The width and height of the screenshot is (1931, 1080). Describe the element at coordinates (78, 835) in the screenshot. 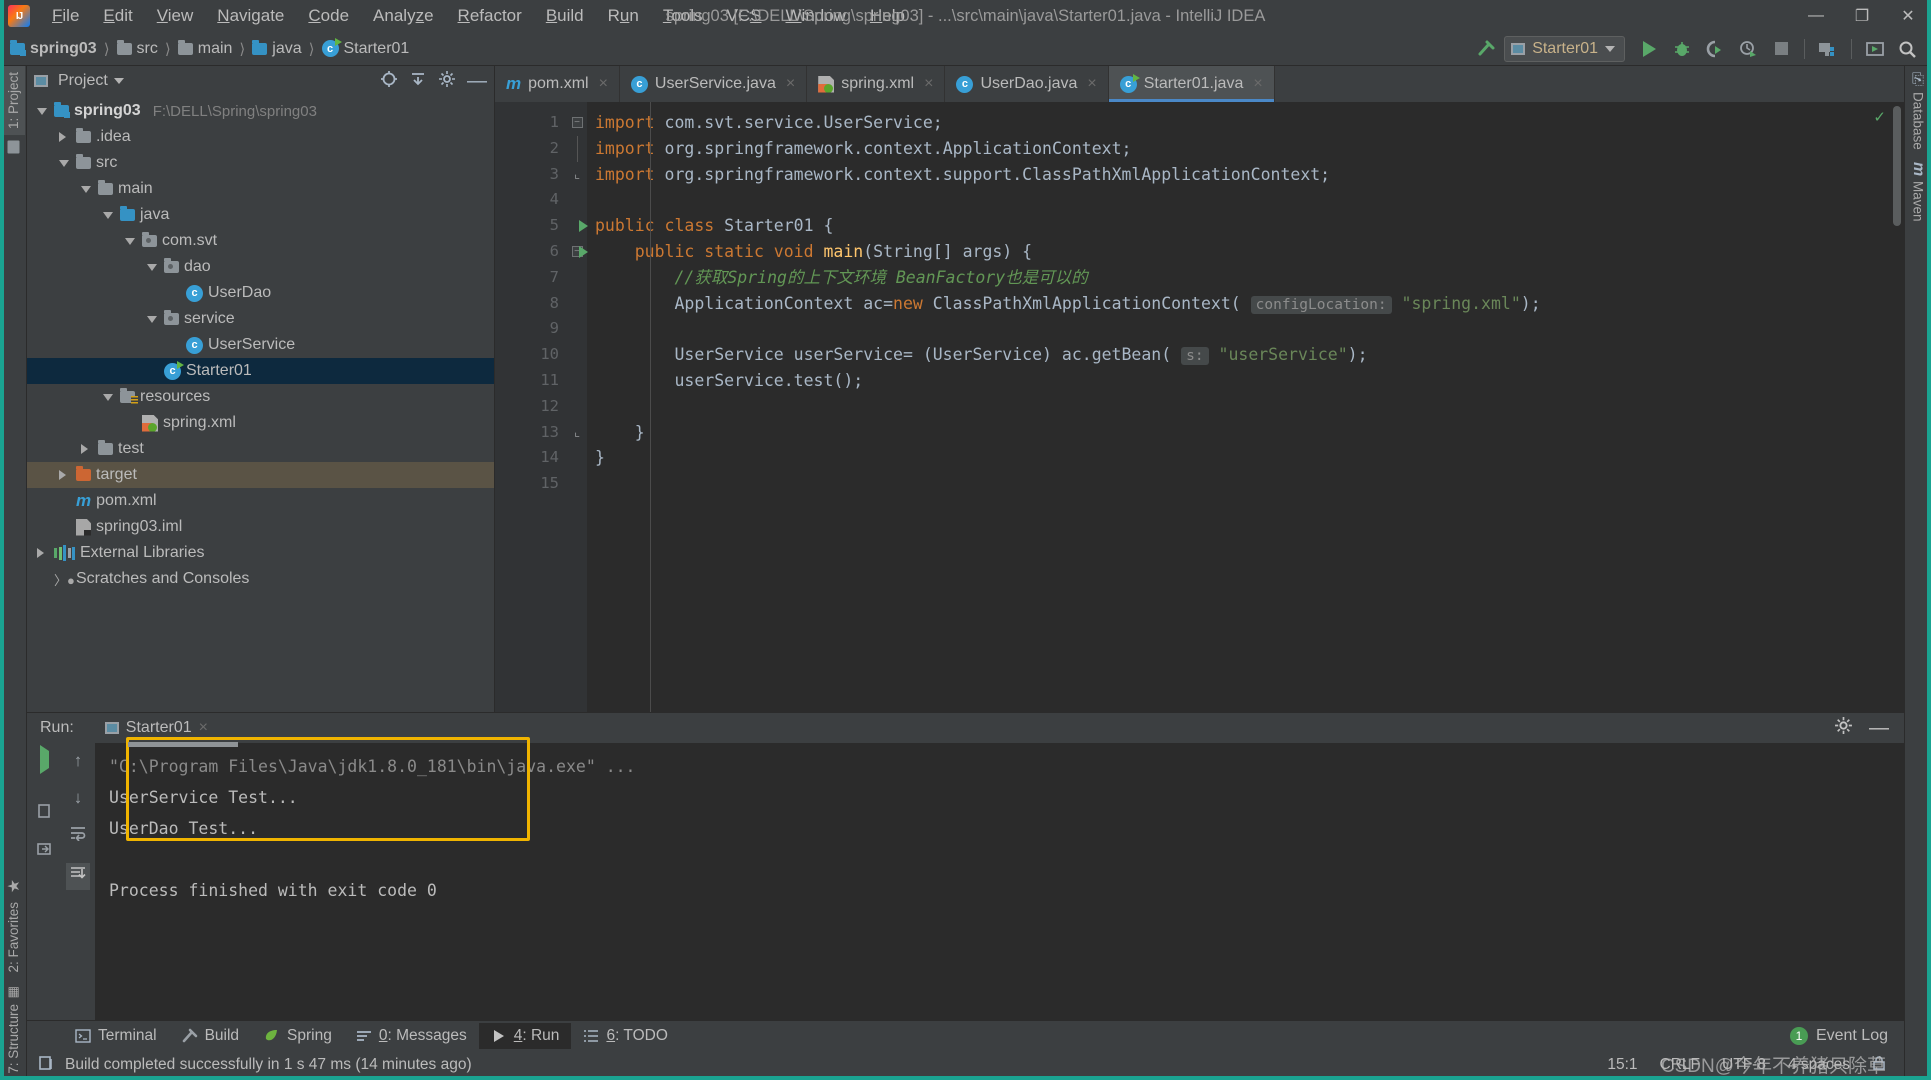

I see `soft-wrap-icon` at that location.